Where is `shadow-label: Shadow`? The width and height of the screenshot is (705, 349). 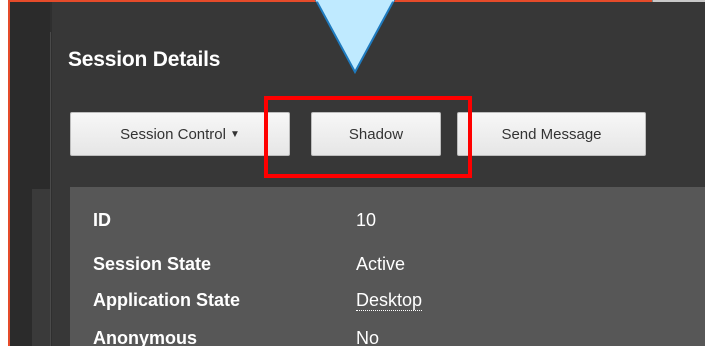 shadow-label: Shadow is located at coordinates (376, 134).